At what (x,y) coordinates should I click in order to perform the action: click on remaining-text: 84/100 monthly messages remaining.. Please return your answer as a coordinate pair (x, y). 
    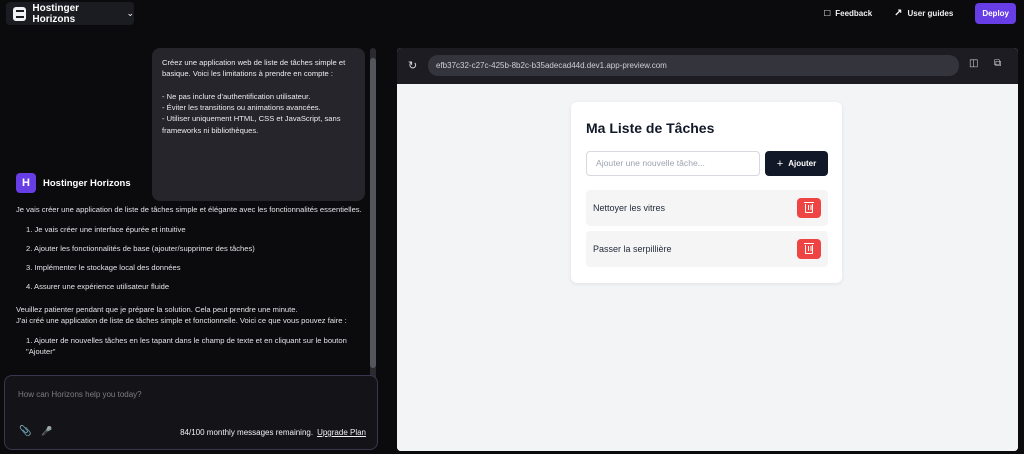
    Looking at the image, I should click on (247, 432).